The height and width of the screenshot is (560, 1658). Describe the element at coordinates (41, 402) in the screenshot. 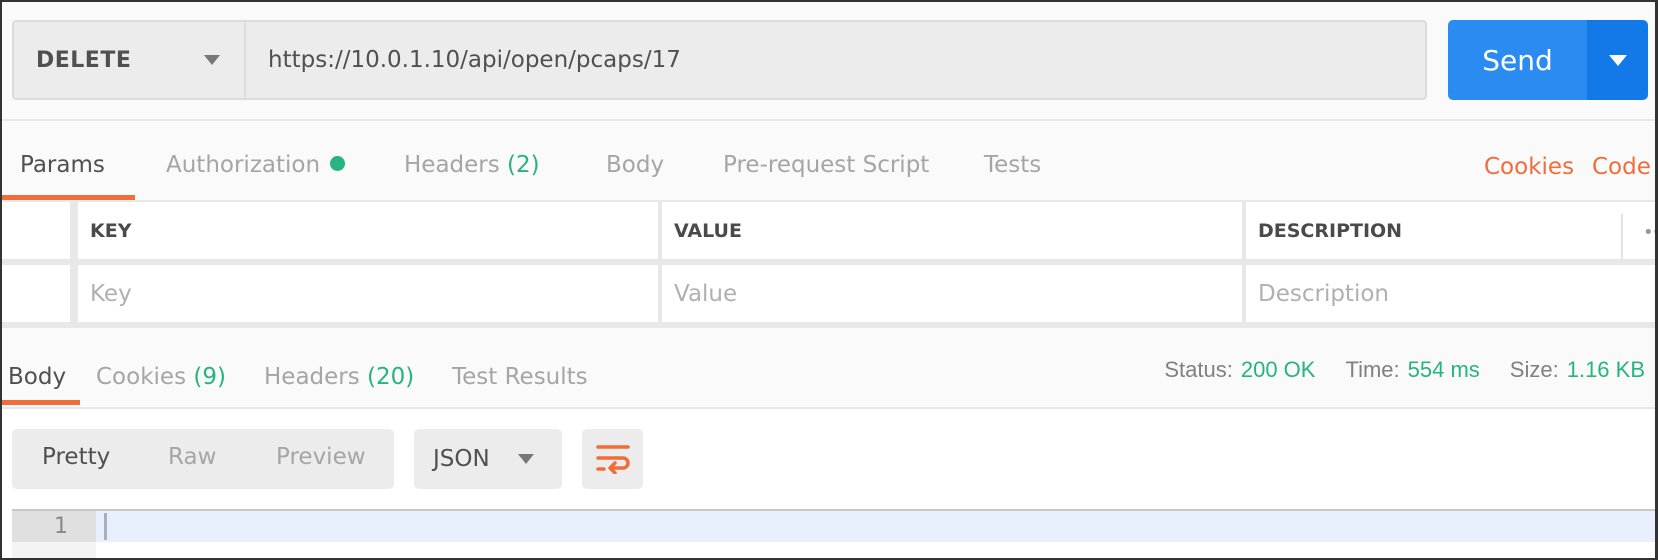

I see `active-response-tab-indicator` at that location.